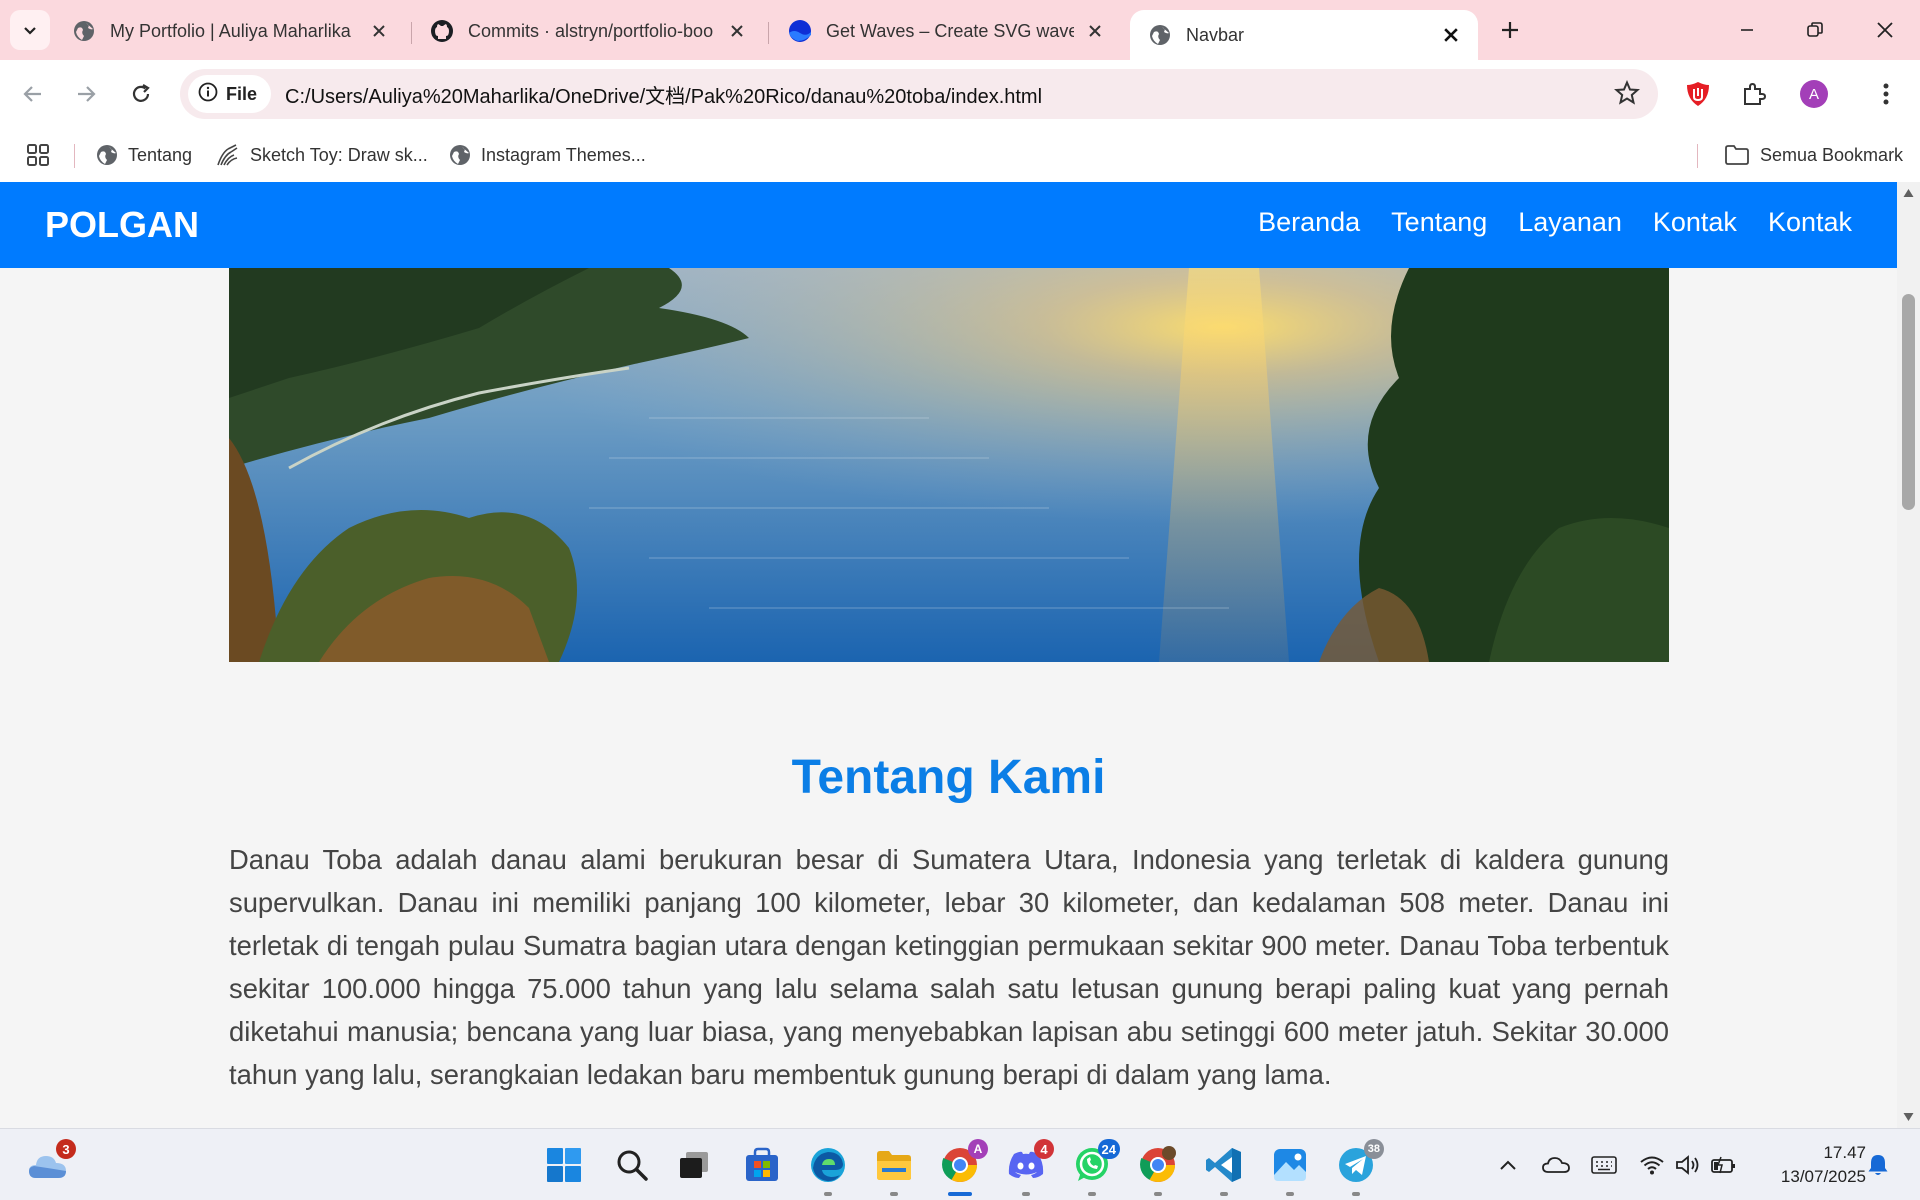  What do you see at coordinates (1309, 222) in the screenshot?
I see `nav-link-beranda: Beranda` at bounding box center [1309, 222].